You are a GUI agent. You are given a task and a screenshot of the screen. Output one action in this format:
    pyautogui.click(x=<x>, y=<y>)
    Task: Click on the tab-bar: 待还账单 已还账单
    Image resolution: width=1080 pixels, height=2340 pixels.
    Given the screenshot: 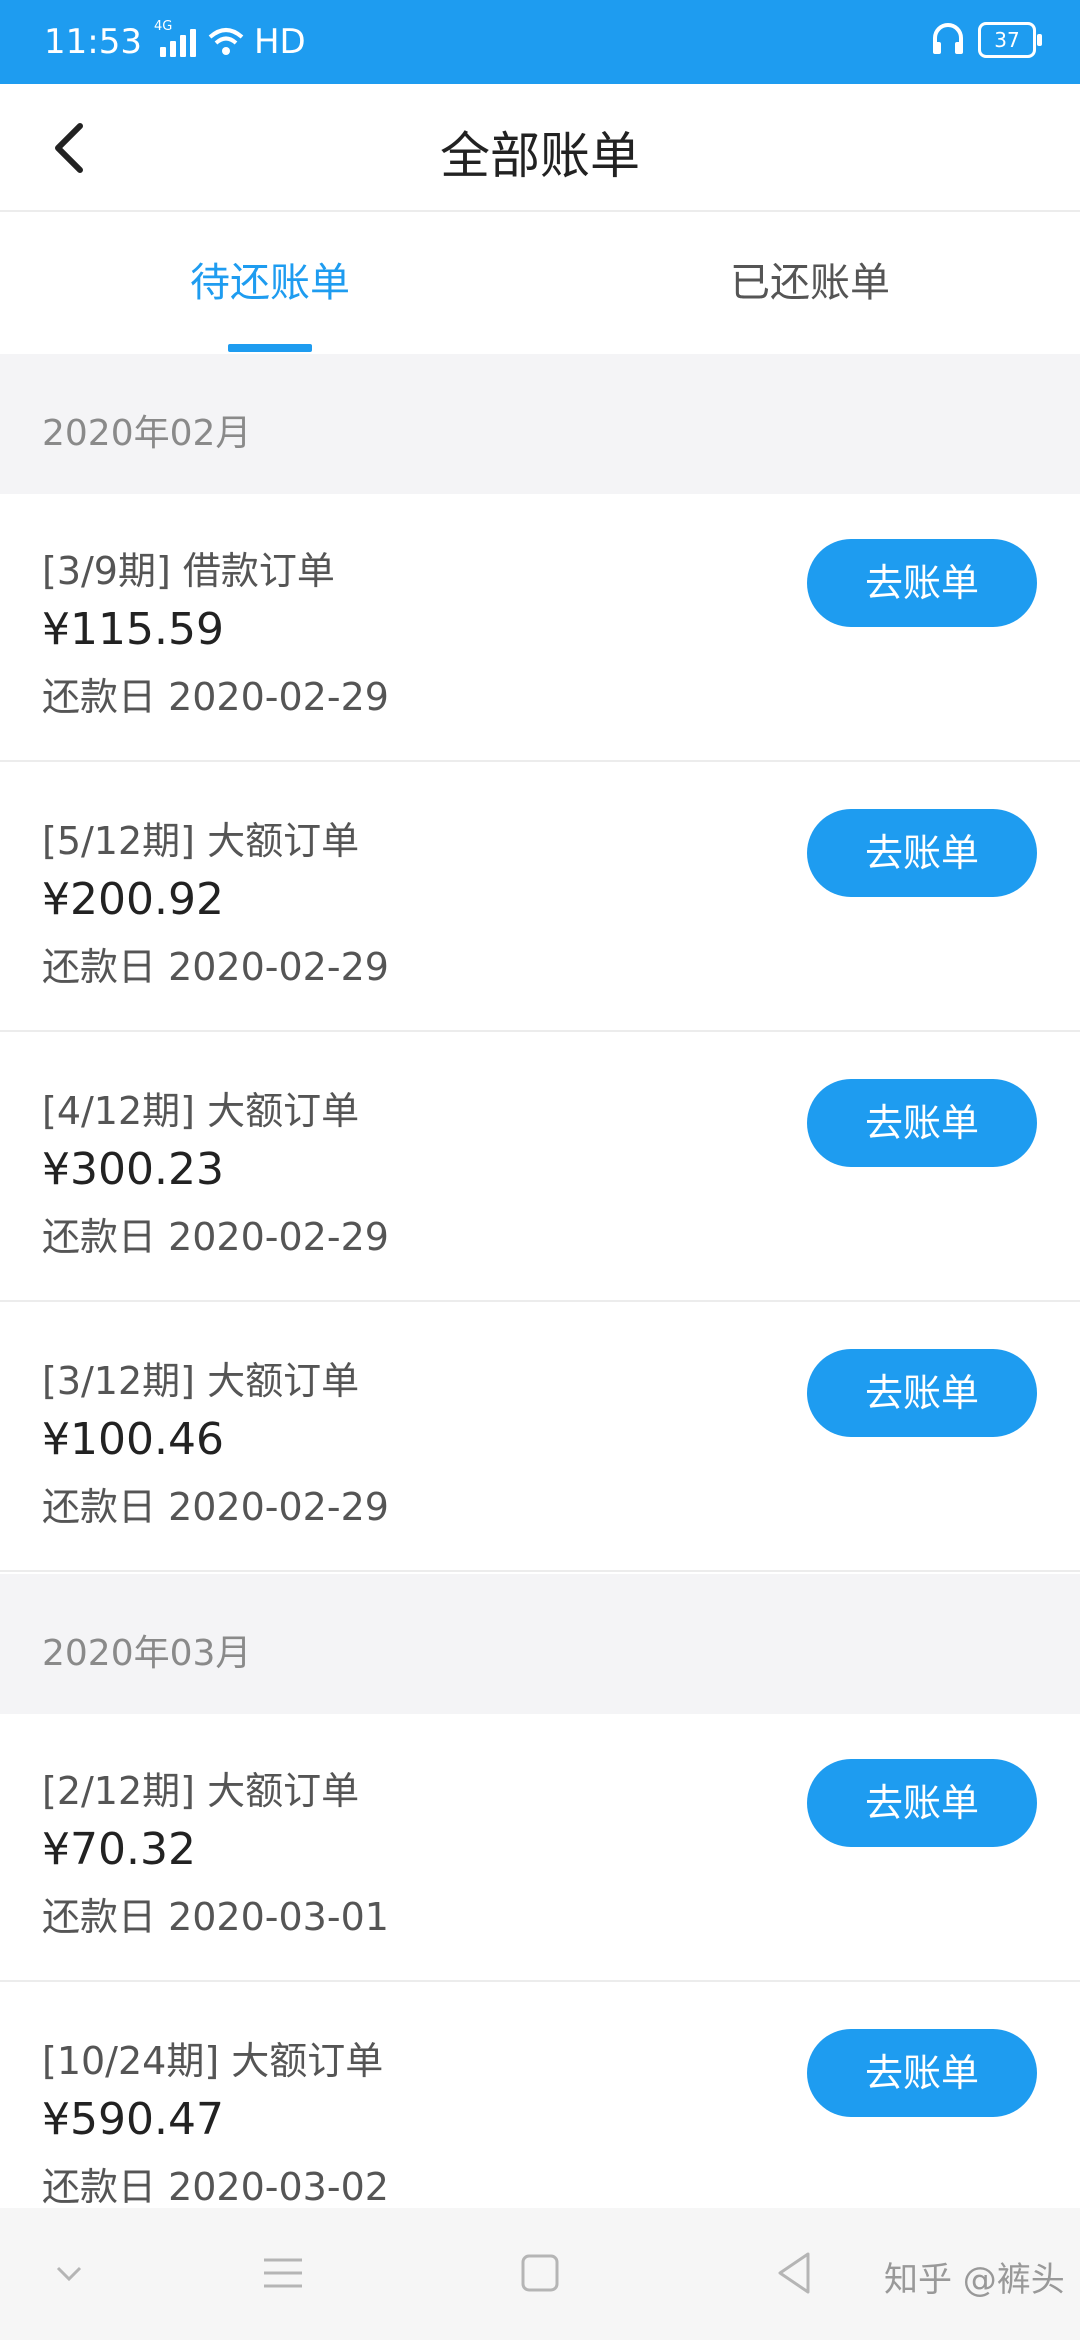 What is the action you would take?
    pyautogui.click(x=540, y=283)
    